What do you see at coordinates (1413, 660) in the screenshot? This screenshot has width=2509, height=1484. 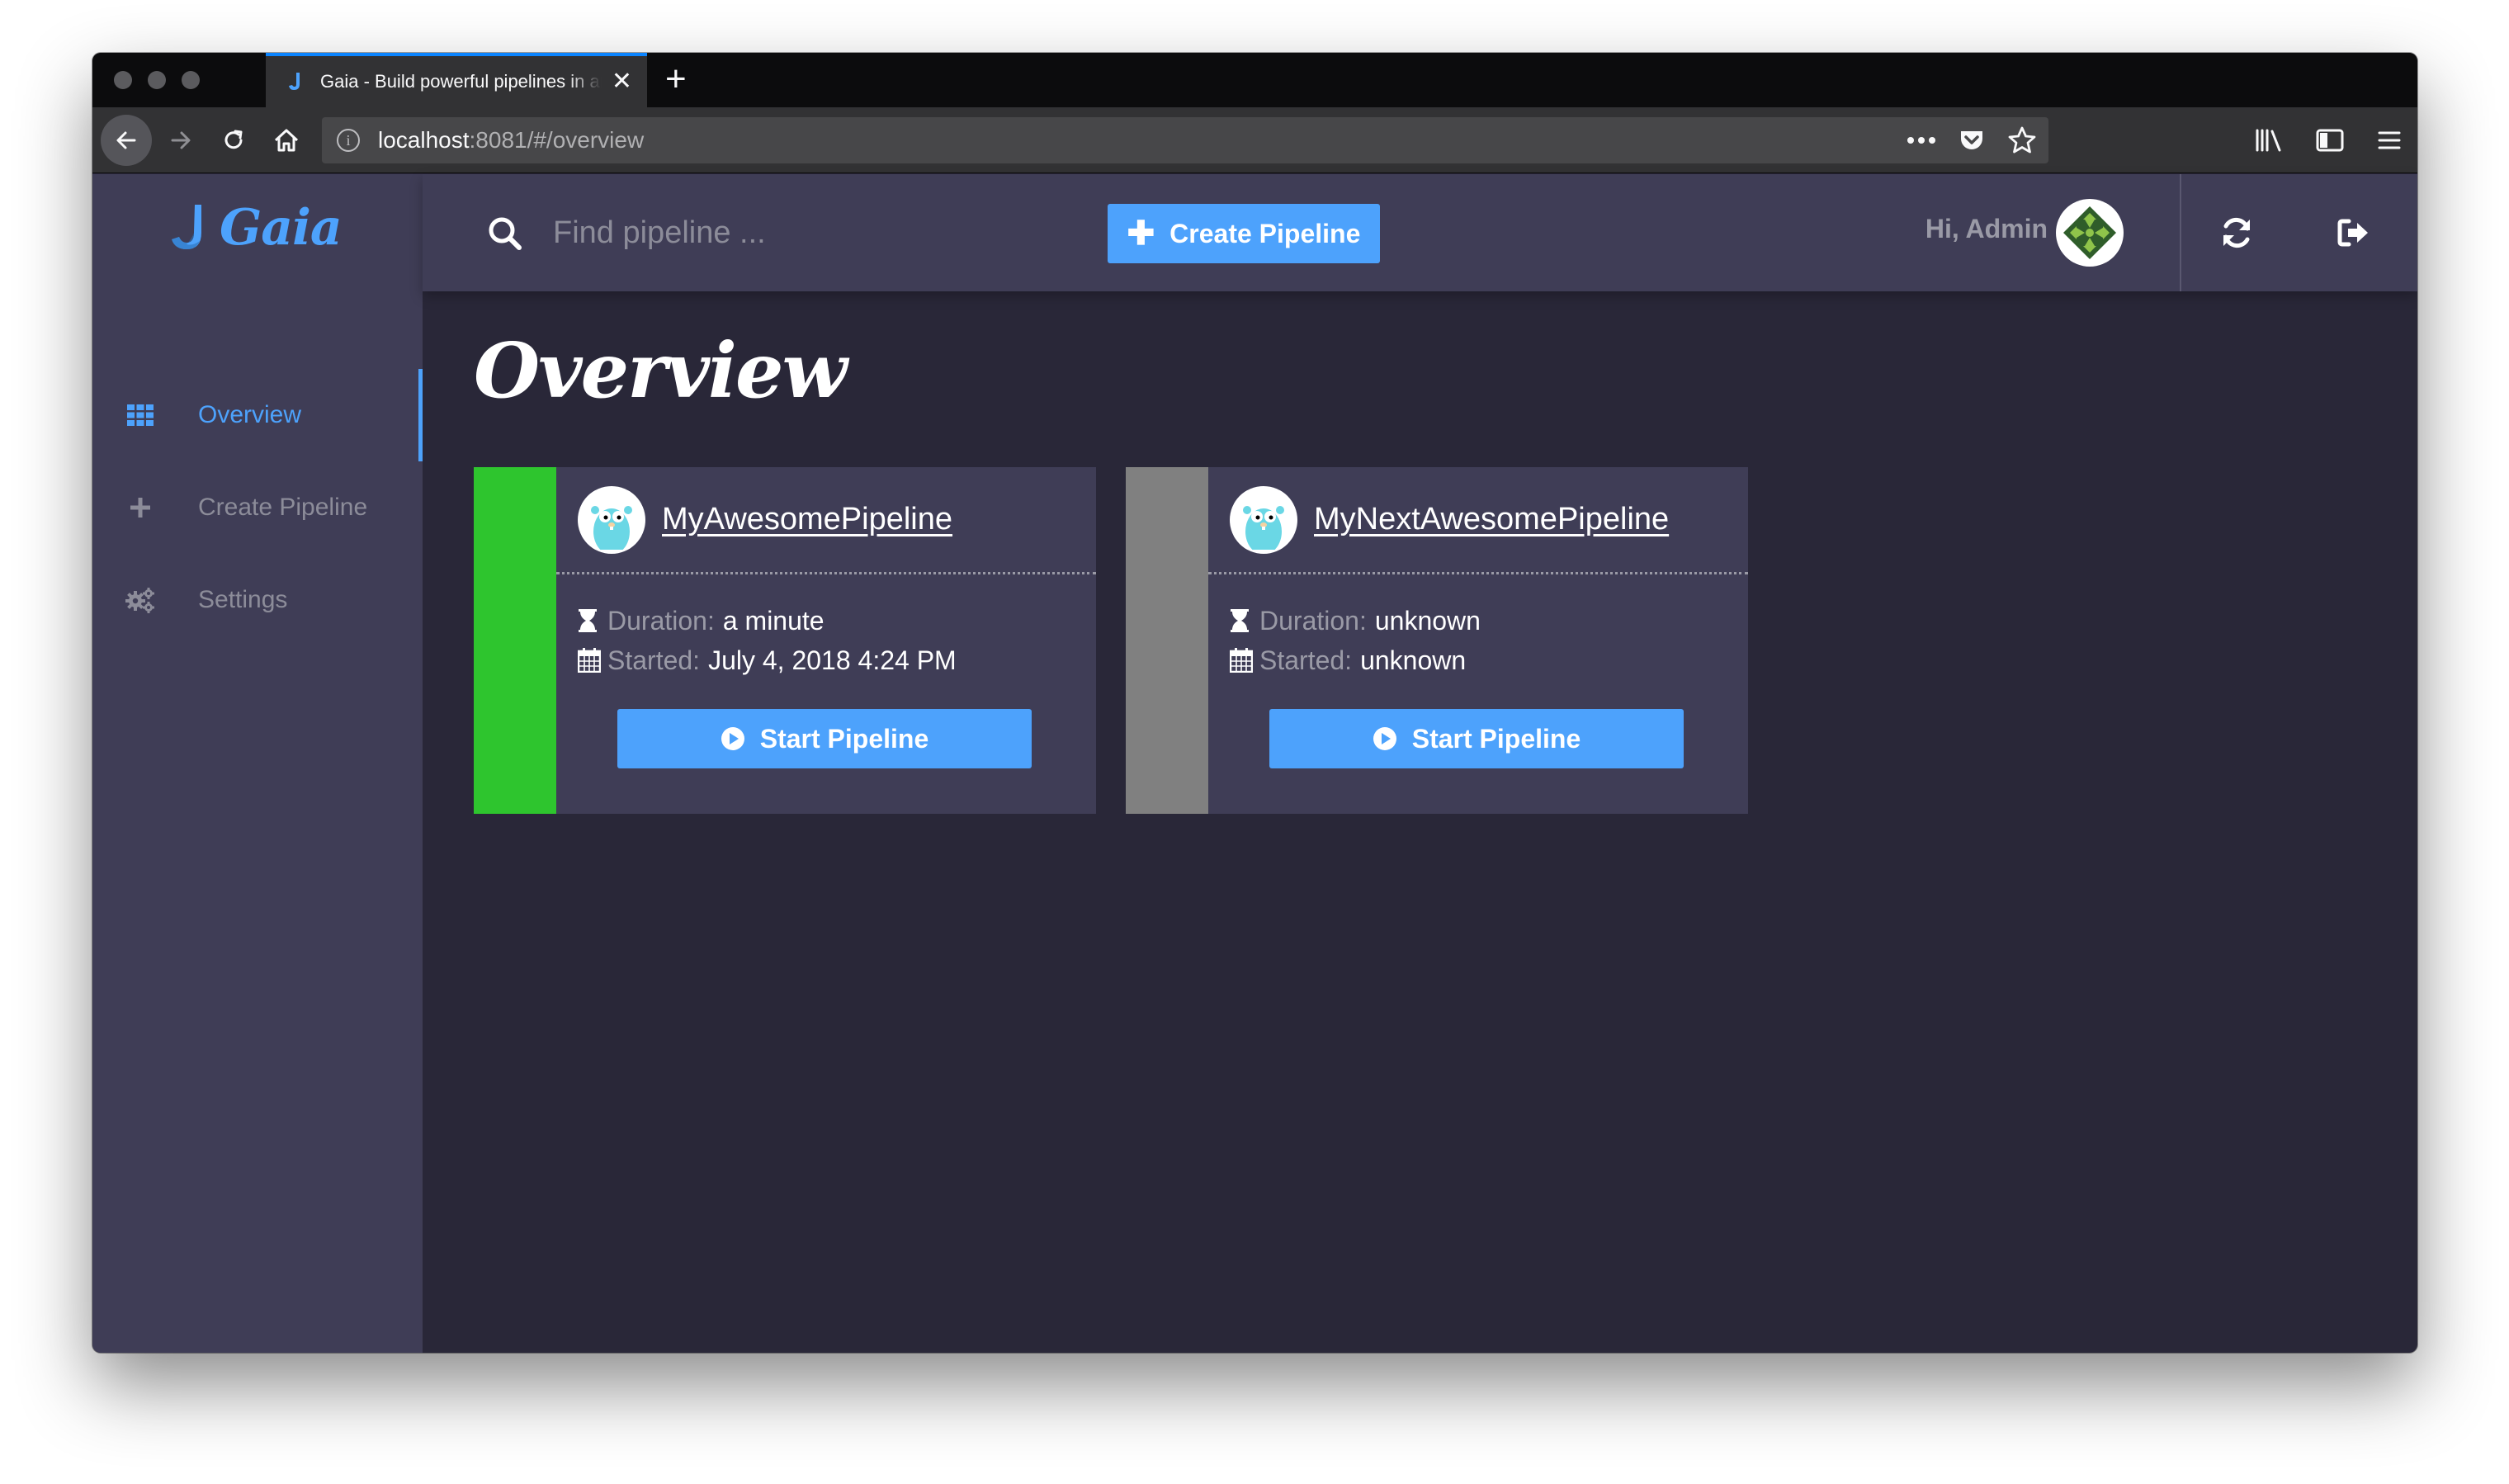 I see `started-value: unknown` at bounding box center [1413, 660].